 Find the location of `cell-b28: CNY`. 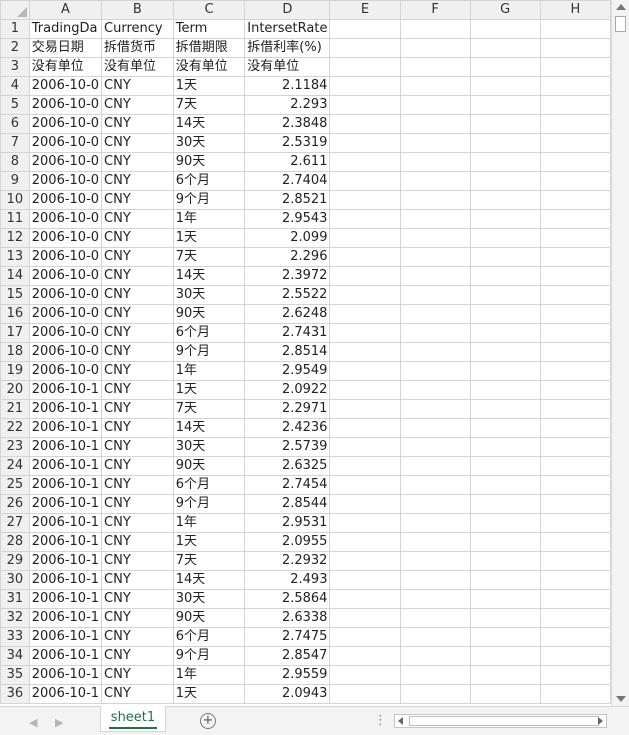

cell-b28: CNY is located at coordinates (137, 542).